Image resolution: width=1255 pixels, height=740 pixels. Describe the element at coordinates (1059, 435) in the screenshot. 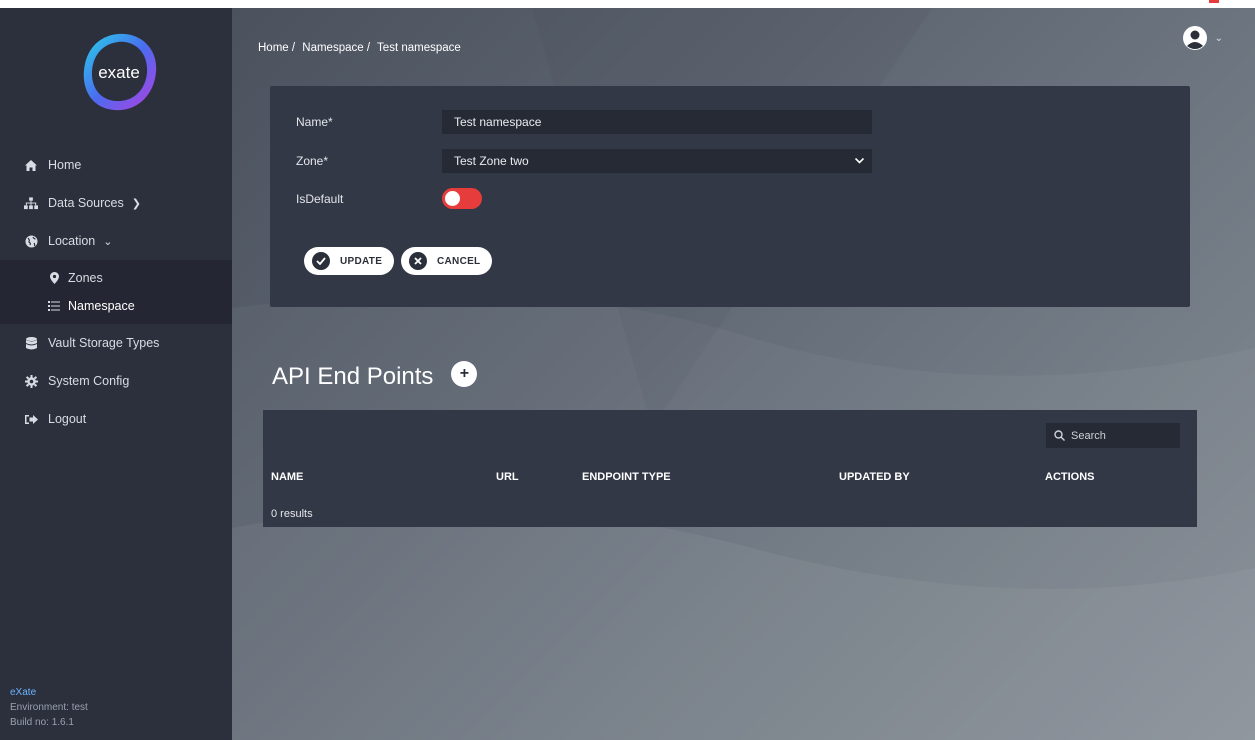

I see `search-icon` at that location.